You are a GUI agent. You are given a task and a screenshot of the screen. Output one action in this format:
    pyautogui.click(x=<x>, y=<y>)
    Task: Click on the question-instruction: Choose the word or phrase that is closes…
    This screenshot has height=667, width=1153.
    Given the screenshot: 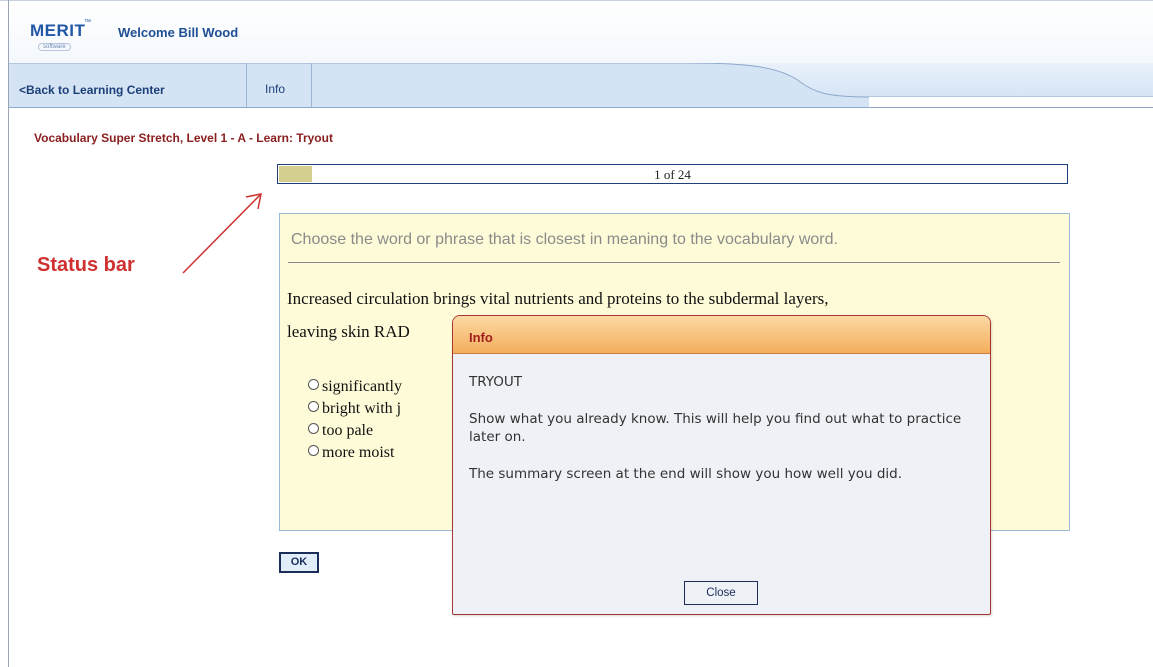 What is the action you would take?
    pyautogui.click(x=564, y=239)
    